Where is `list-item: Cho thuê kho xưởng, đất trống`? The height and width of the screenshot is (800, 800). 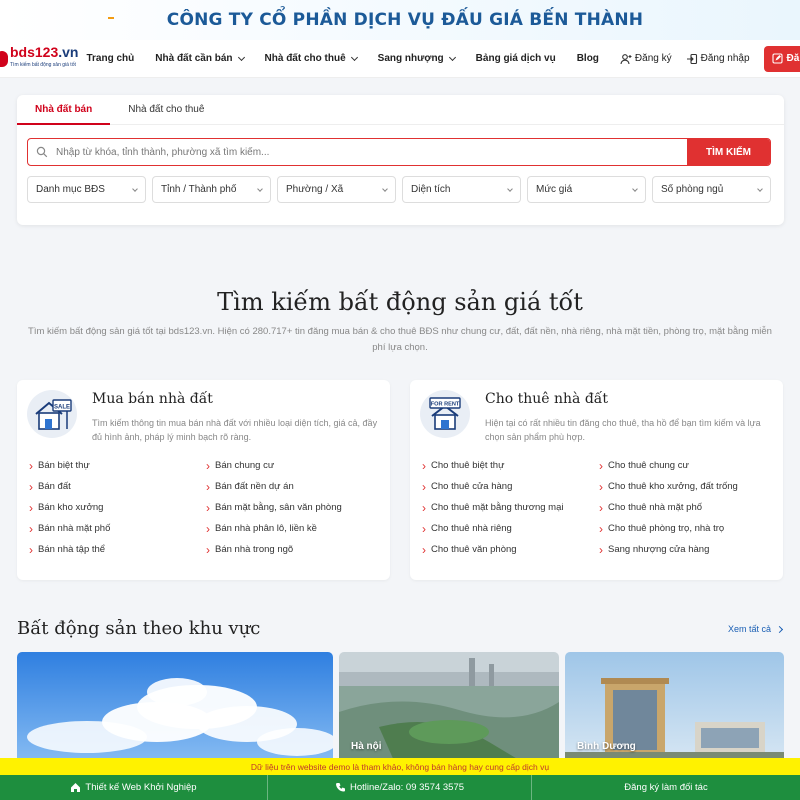
list-item: Cho thuê kho xưởng, đất trống is located at coordinates (687, 486).